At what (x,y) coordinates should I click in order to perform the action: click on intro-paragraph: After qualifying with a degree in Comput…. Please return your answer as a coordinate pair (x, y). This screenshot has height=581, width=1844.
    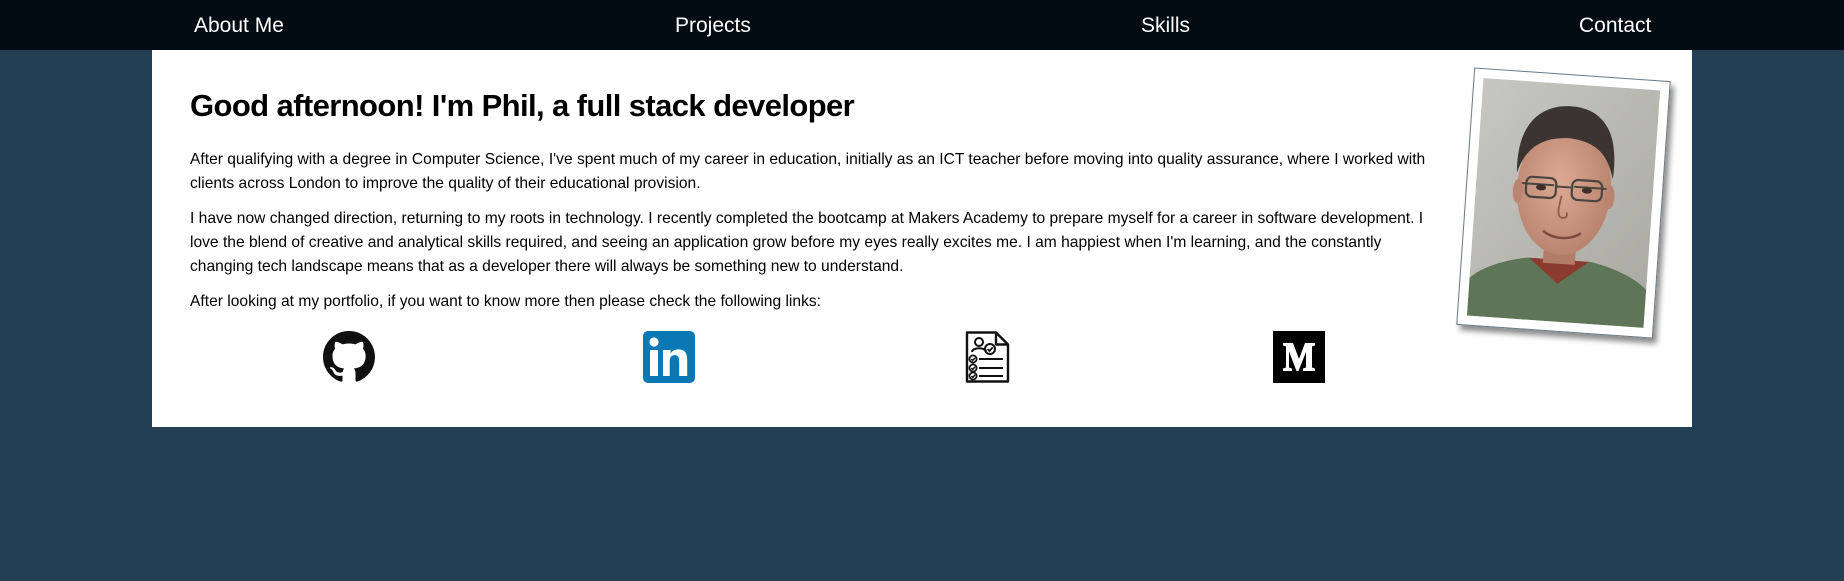
    Looking at the image, I should click on (808, 171).